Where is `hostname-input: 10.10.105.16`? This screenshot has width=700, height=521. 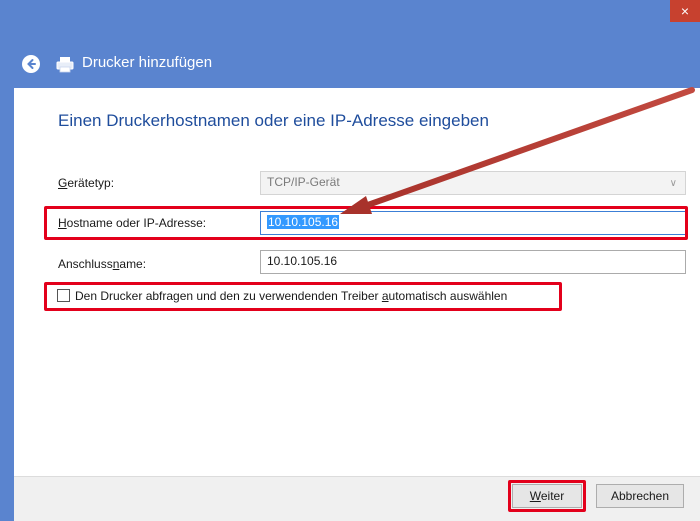
hostname-input: 10.10.105.16 is located at coordinates (473, 223).